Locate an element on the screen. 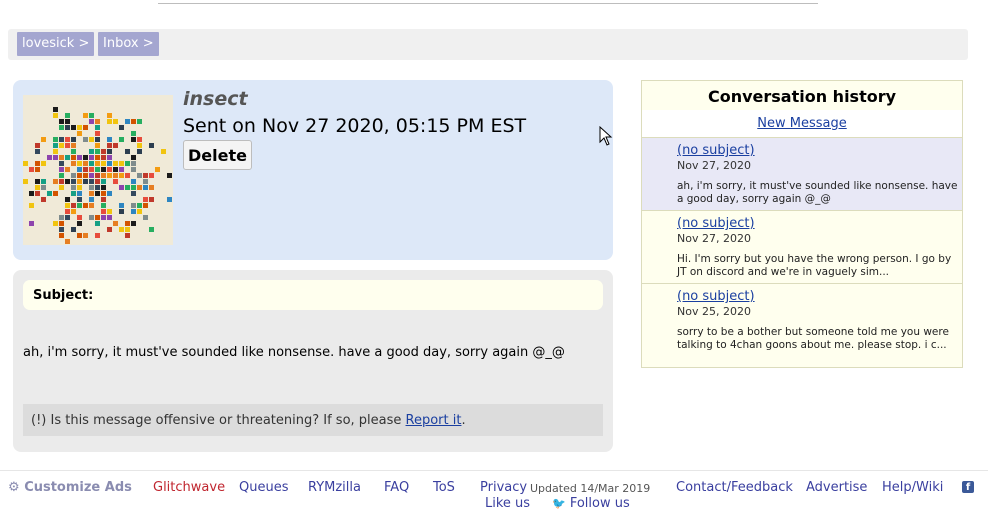 The height and width of the screenshot is (512, 988). customize-ads-link: ⚙ Customize Ads is located at coordinates (70, 487).